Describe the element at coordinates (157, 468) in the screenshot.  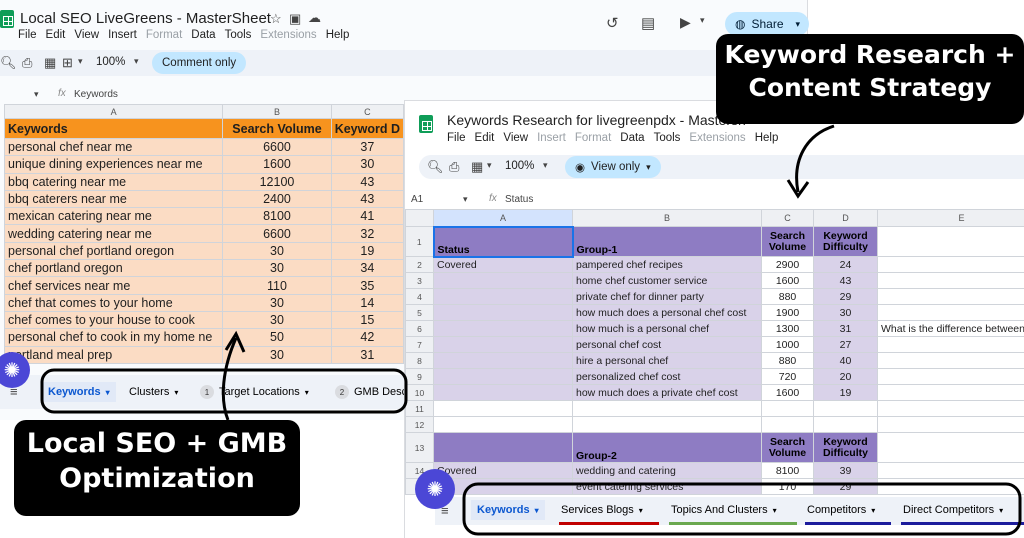
I see `callout-local-seo: Local SEO + GMB Optimization` at that location.